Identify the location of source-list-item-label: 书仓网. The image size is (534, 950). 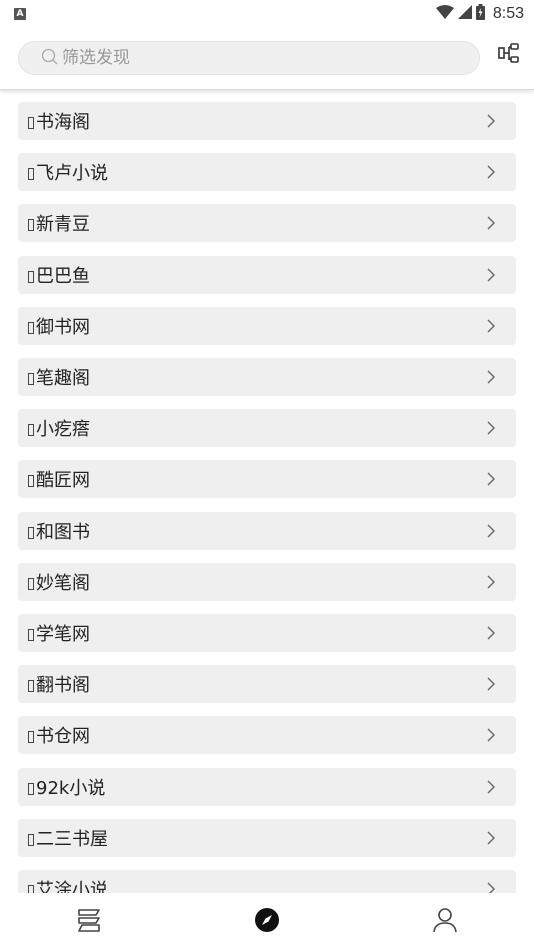
(256, 735).